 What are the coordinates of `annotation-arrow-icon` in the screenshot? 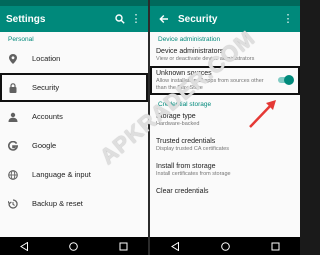 It's located at (262, 114).